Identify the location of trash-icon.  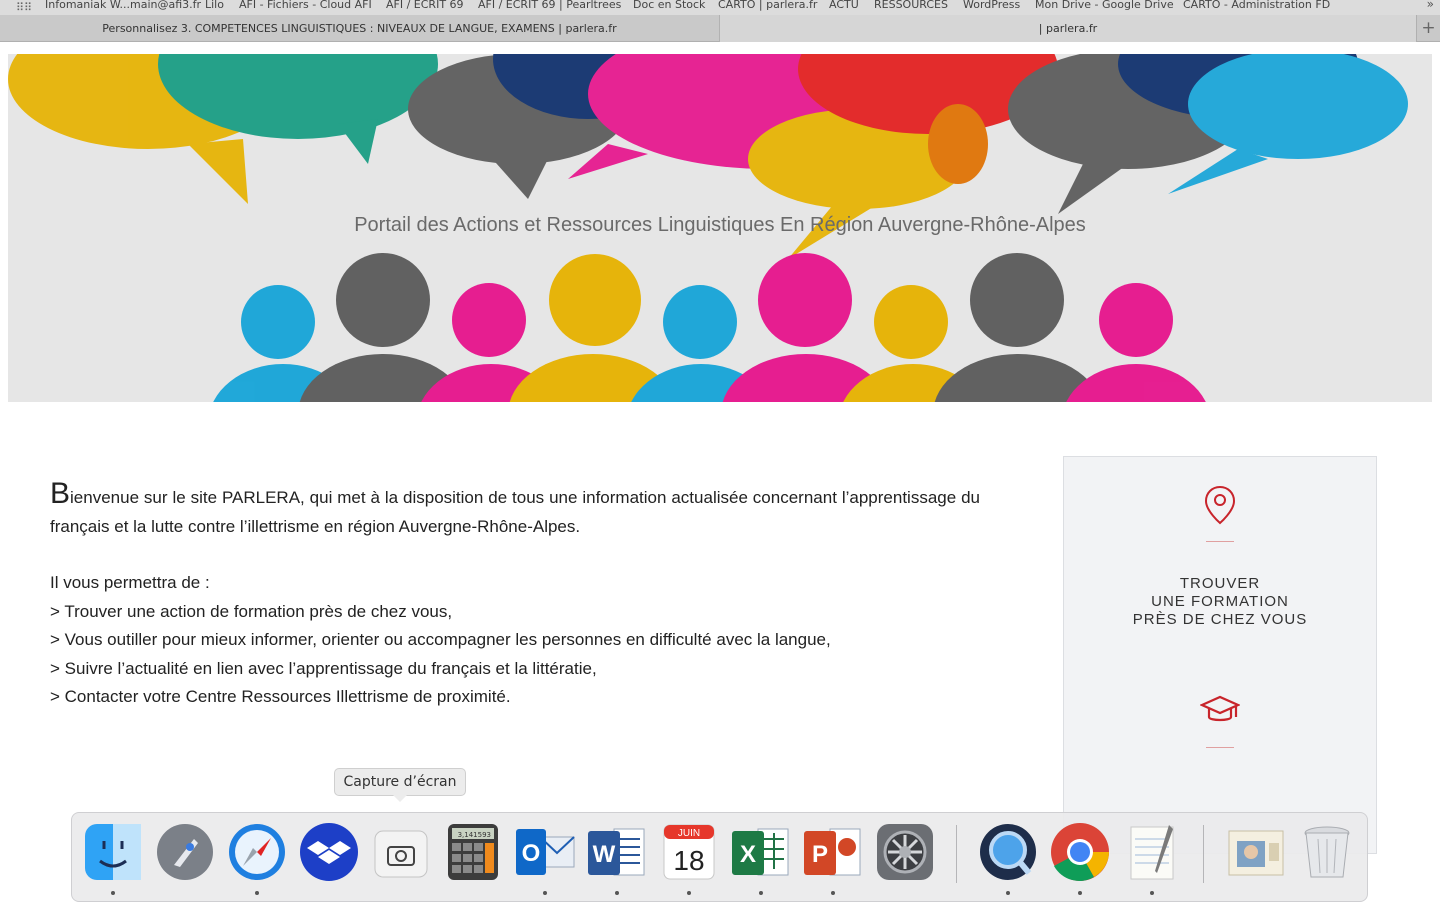
(1327, 852).